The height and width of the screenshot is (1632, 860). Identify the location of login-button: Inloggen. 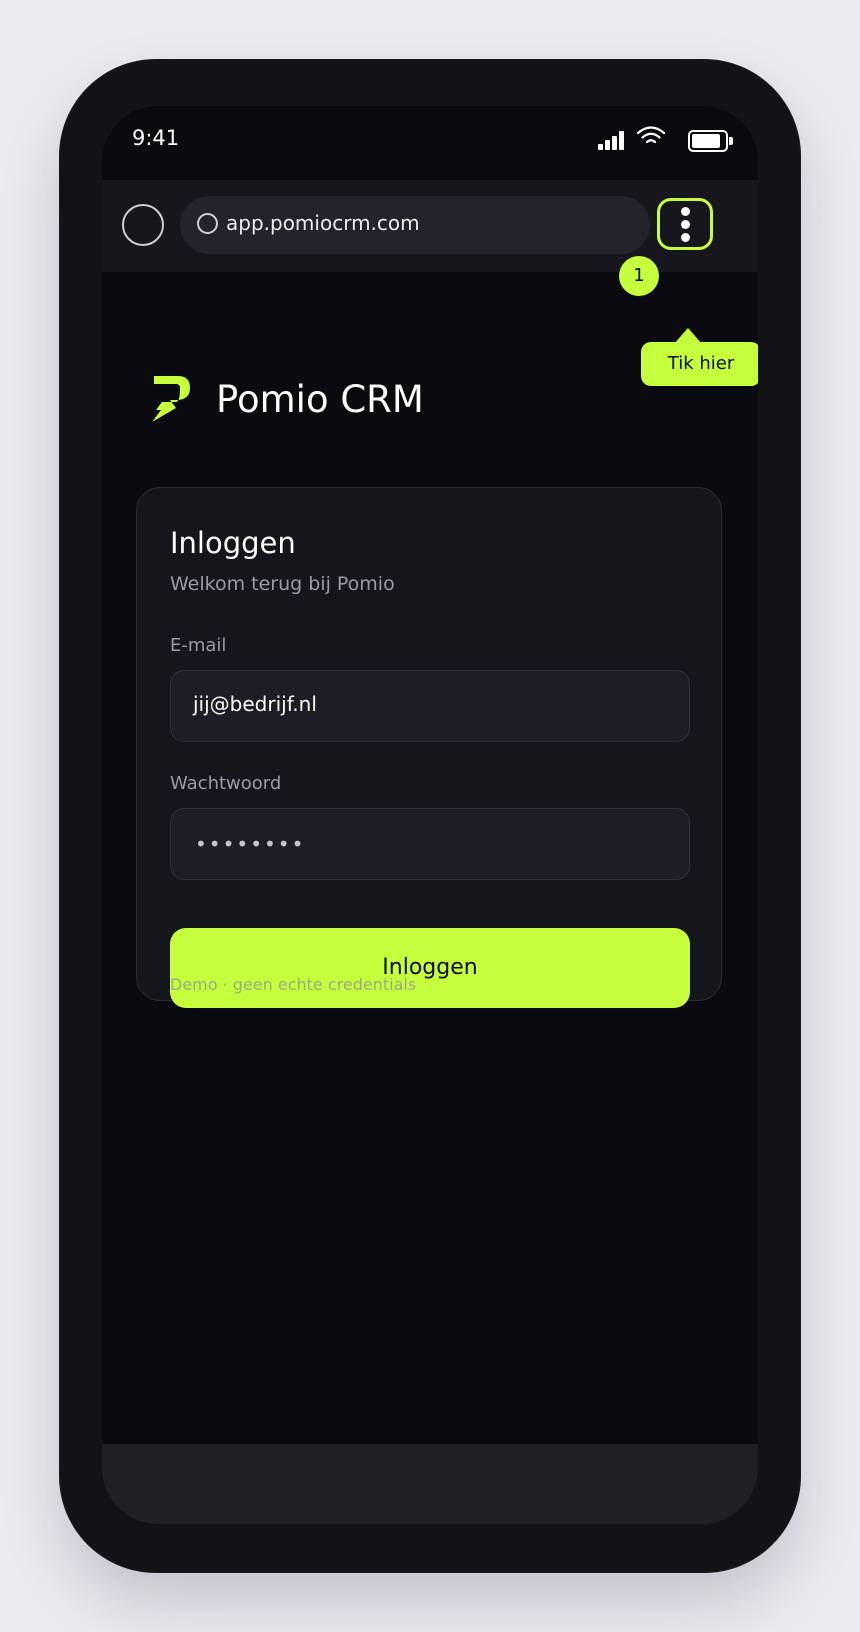
(430, 968).